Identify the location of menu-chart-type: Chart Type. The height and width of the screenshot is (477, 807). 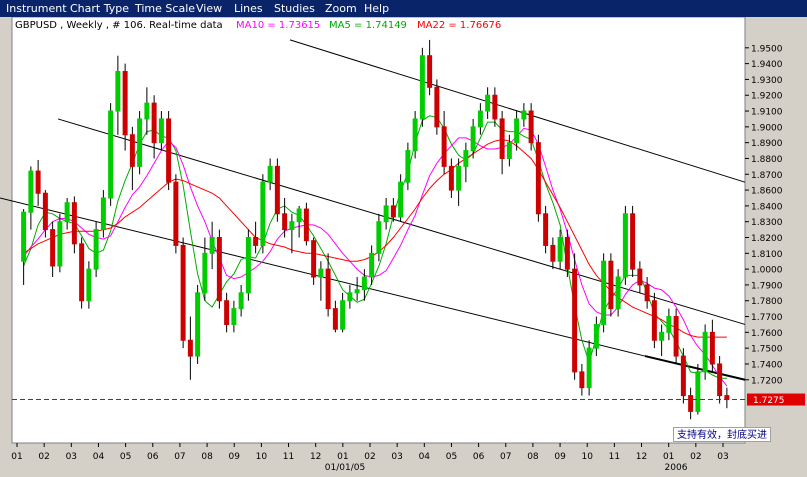
(99, 8).